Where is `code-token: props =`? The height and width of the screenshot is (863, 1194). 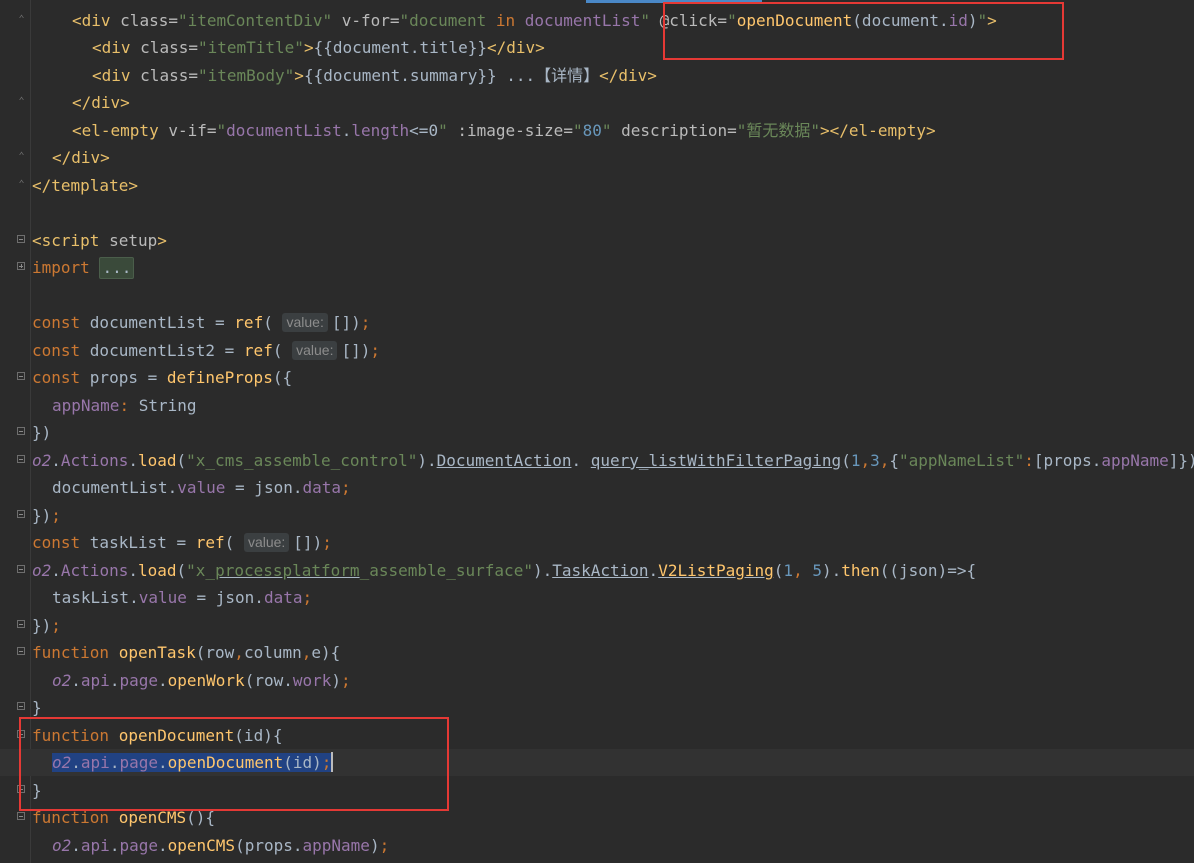 code-token: props = is located at coordinates (128, 377).